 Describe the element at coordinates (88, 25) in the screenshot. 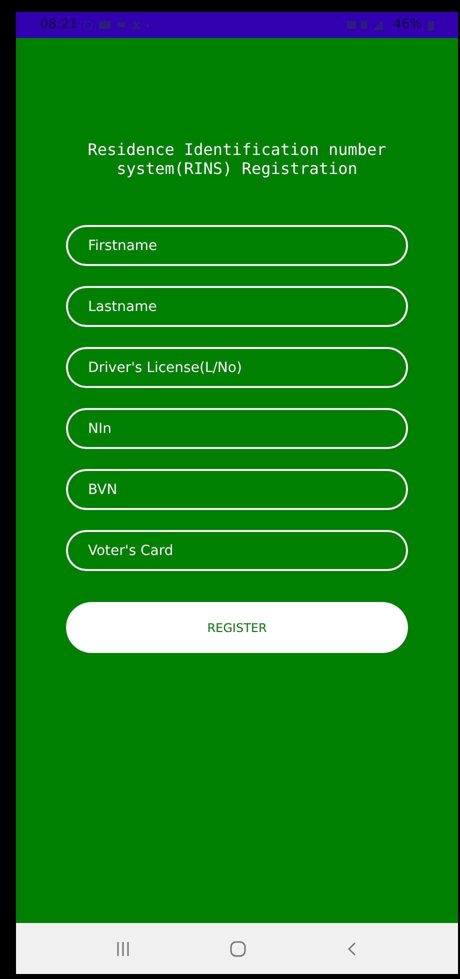

I see `circle-icon` at that location.